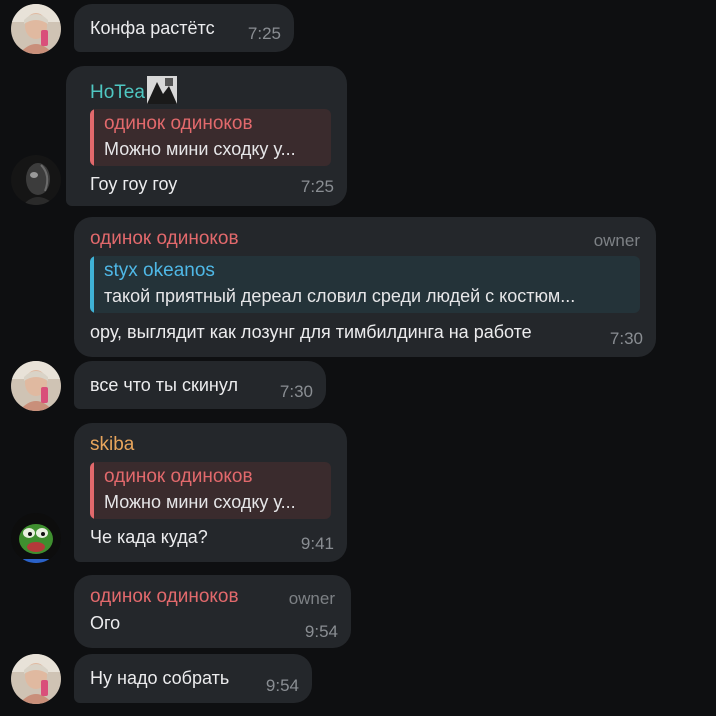 The height and width of the screenshot is (716, 716). I want to click on message-text: Че када куда?, so click(149, 537).